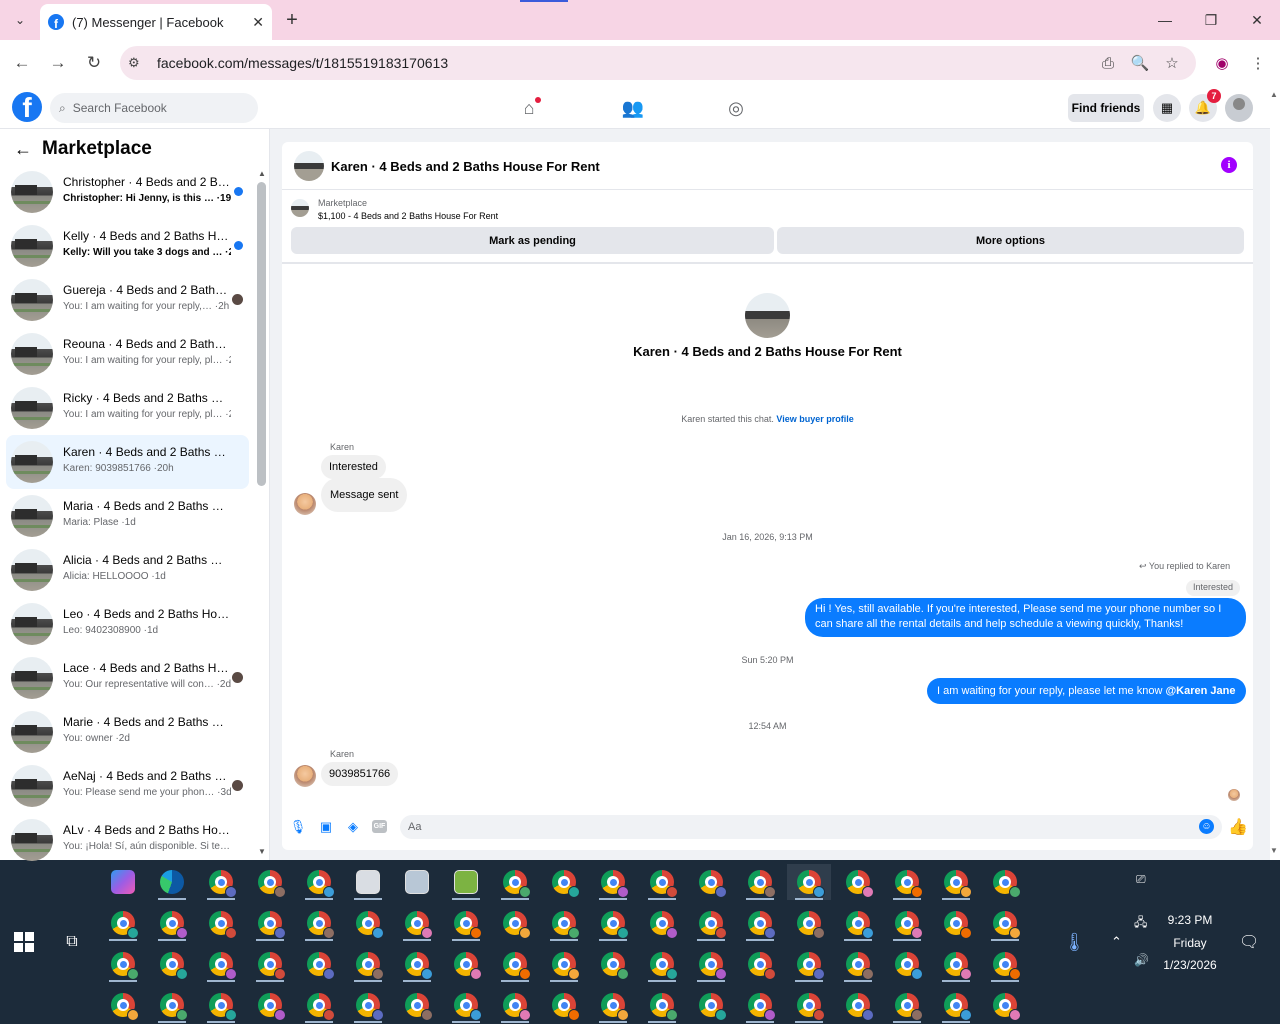  Describe the element at coordinates (72, 942) in the screenshot. I see `task-view-icon: ⧉` at that location.